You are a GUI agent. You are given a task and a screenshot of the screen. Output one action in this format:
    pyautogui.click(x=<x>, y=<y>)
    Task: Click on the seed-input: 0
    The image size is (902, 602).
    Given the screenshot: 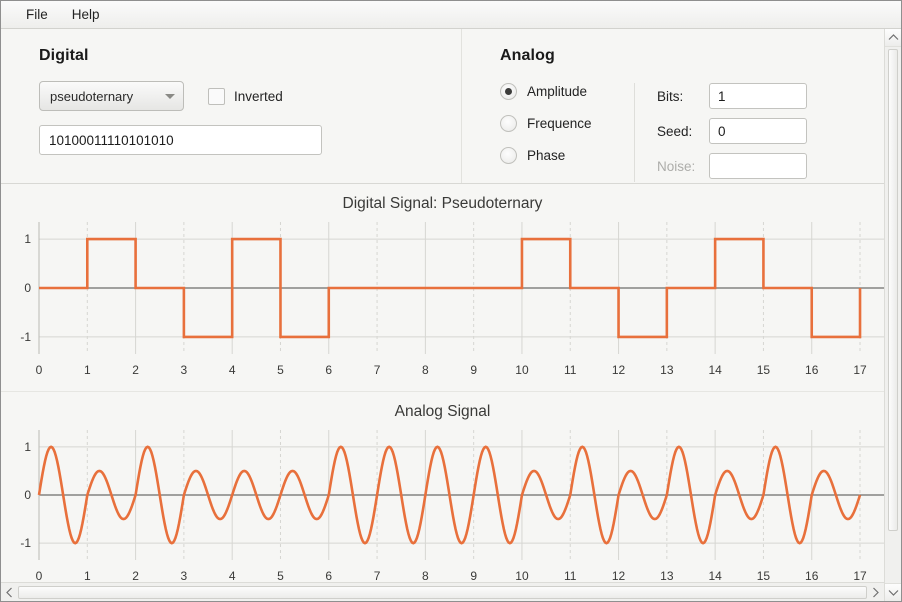 What is the action you would take?
    pyautogui.click(x=758, y=131)
    